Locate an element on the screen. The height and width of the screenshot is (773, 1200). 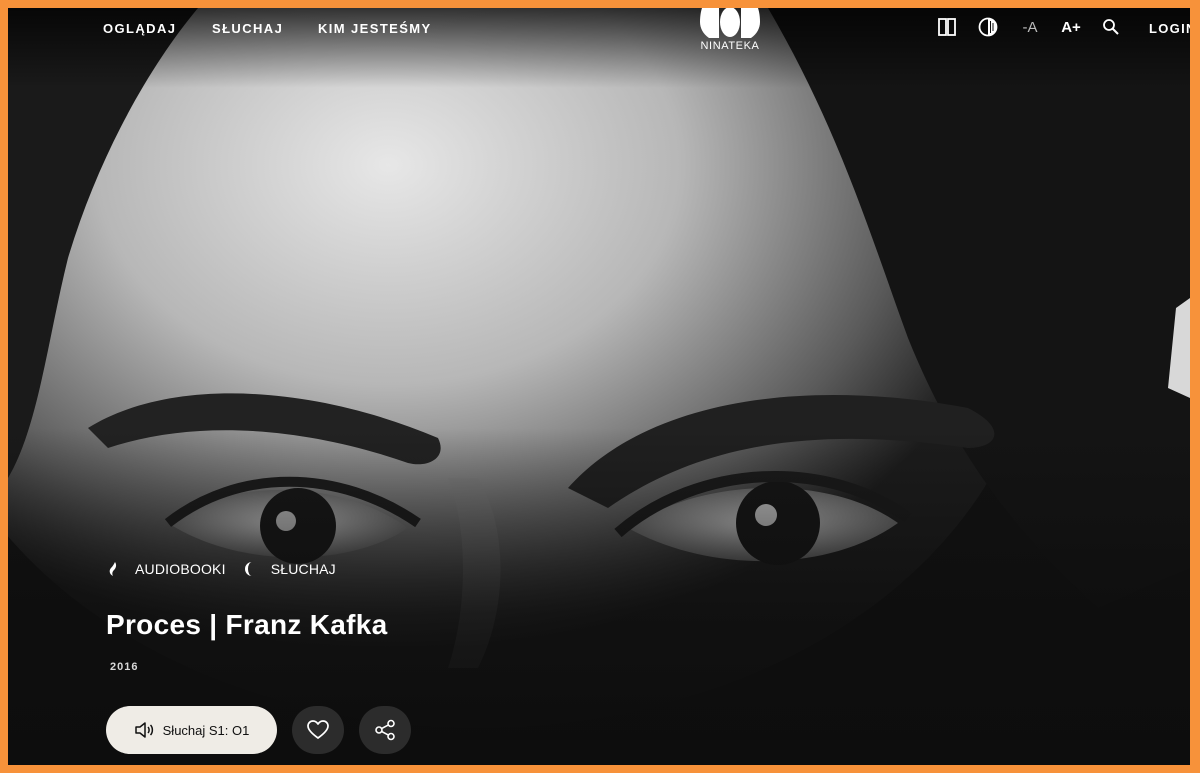
listen-icon is located at coordinates (250, 569).